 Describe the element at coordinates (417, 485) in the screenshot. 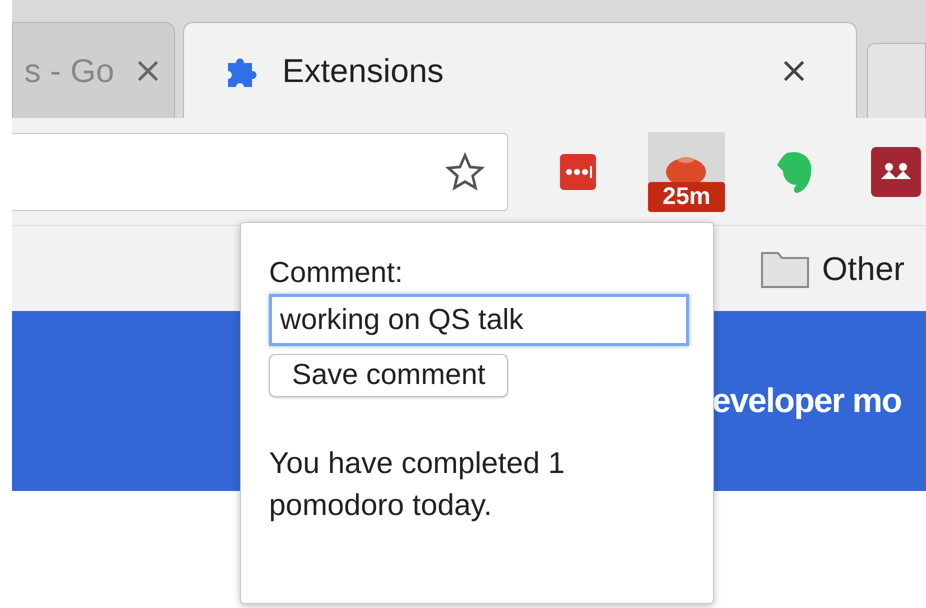

I see `pomodoro-message: You have completed 1 pomodoro today.` at that location.